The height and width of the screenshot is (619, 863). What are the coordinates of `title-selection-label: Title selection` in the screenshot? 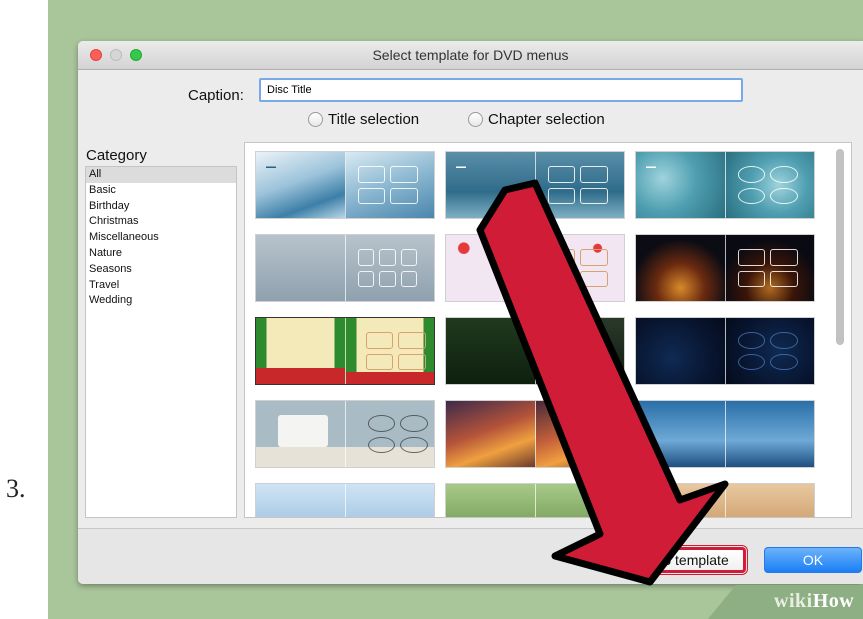 It's located at (374, 119).